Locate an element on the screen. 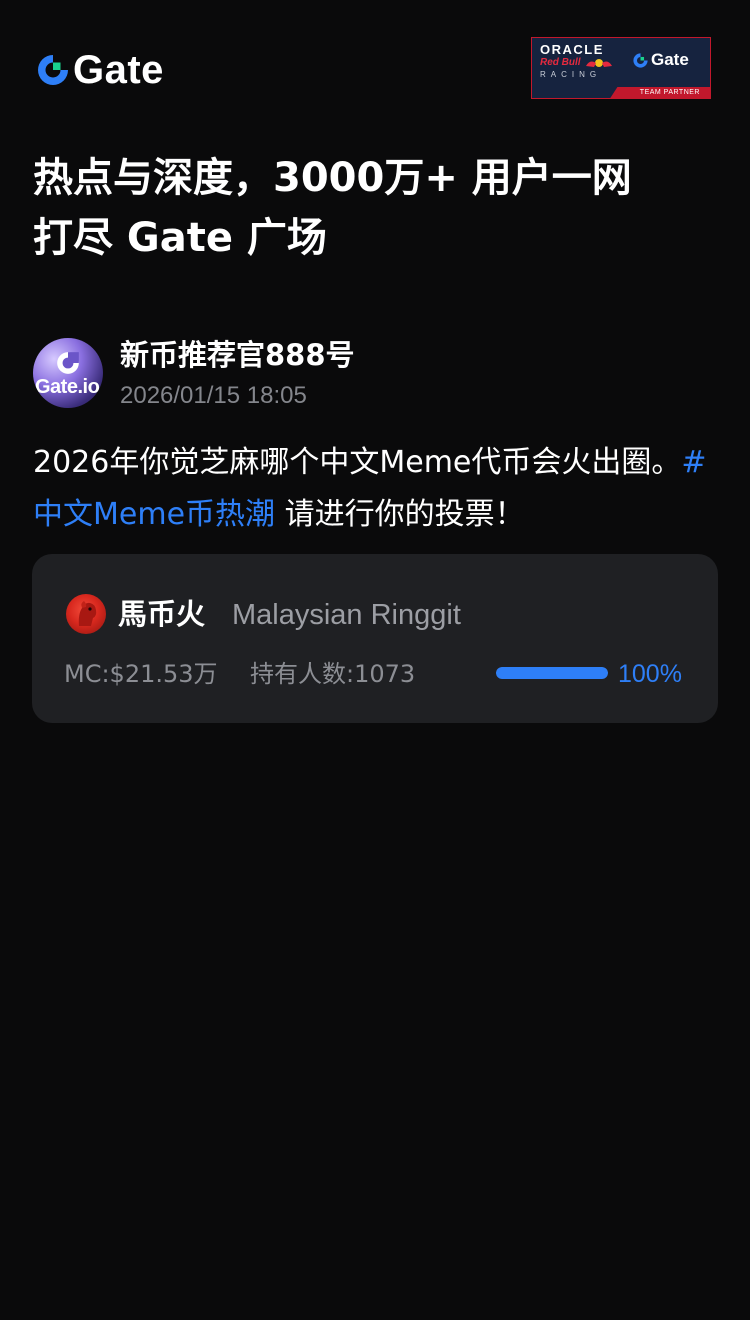 This screenshot has height=1320, width=750. partner-gate-brand: Gate is located at coordinates (660, 60).